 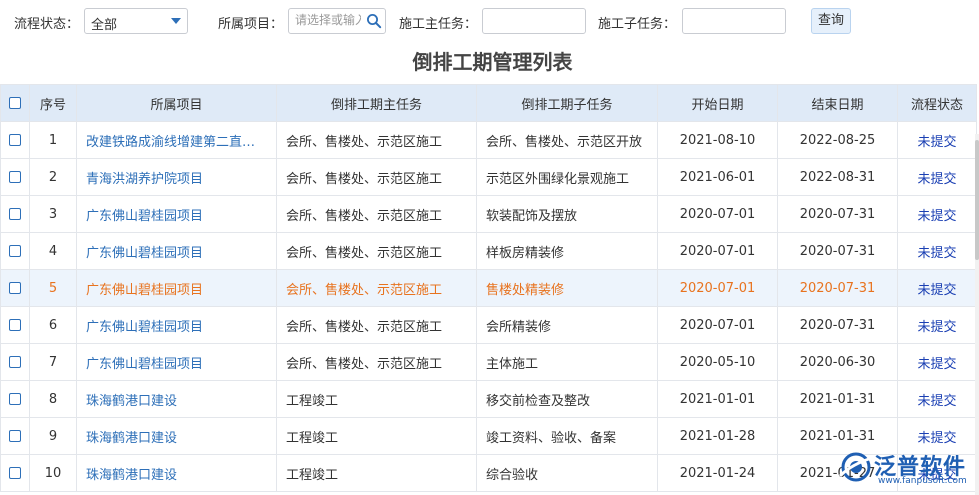 I want to click on col-header-no: 序号, so click(x=53, y=103).